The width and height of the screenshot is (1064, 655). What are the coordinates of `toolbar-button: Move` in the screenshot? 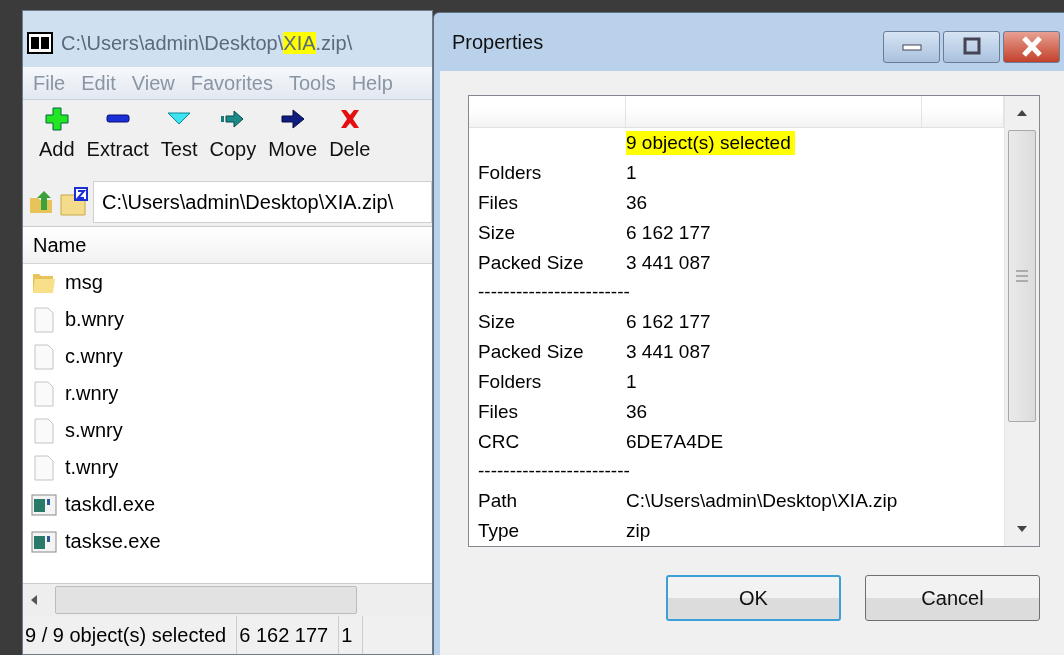 It's located at (293, 133).